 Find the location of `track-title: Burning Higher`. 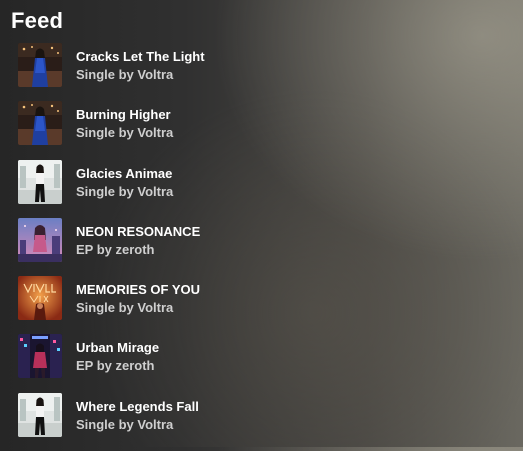

track-title: Burning Higher is located at coordinates (123, 114).